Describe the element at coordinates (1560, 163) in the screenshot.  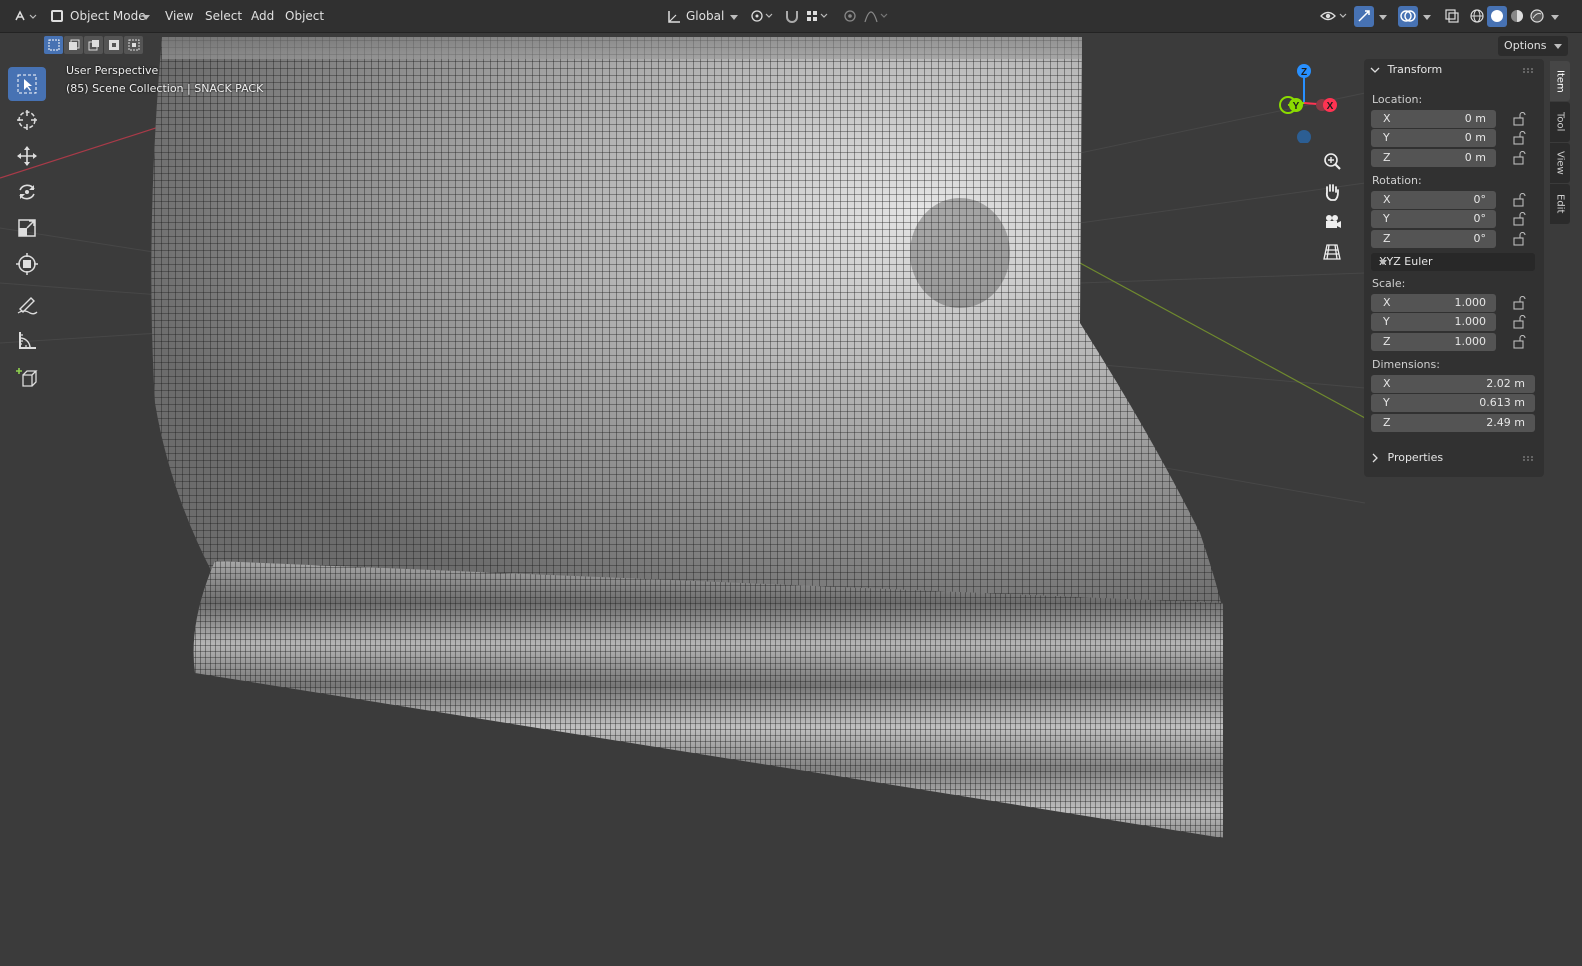
I see `tab-view: View` at that location.